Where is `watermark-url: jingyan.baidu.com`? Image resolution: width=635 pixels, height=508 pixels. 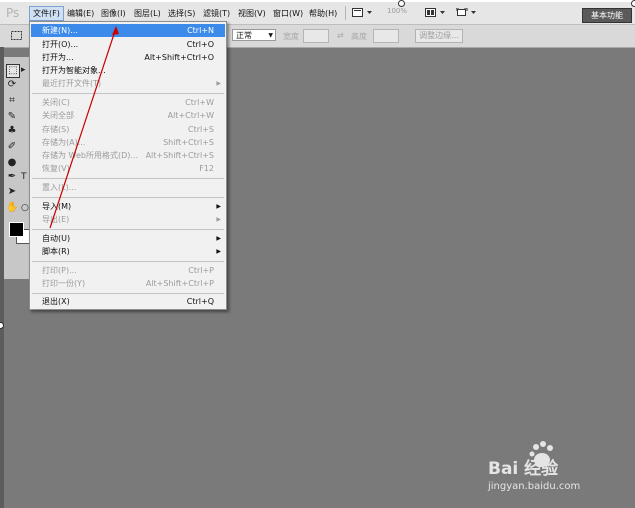
watermark-url: jingyan.baidu.com is located at coordinates (534, 486).